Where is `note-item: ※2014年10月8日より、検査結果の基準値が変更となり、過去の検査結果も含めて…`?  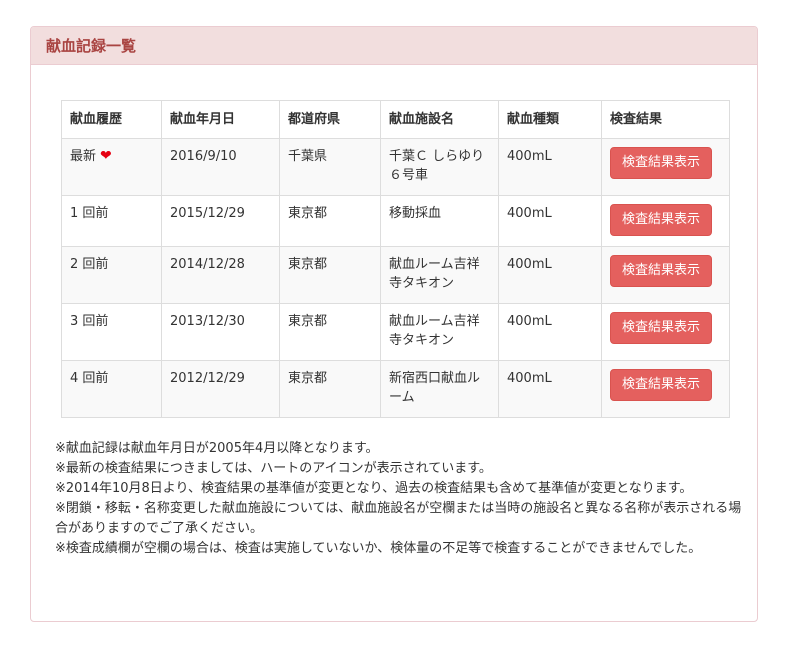
note-item: ※2014年10月8日より、検査結果の基準値が変更となり、過去の検査結果も含めて… is located at coordinates (374, 488).